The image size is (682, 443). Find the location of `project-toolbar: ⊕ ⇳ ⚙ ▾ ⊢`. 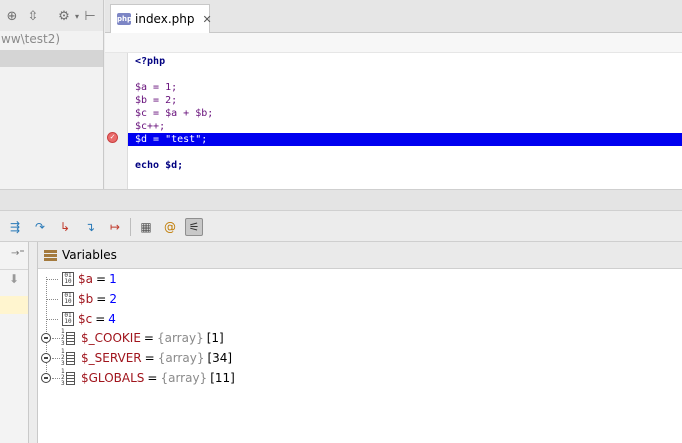

project-toolbar: ⊕ ⇳ ⚙ ▾ ⊢ is located at coordinates (51, 16).